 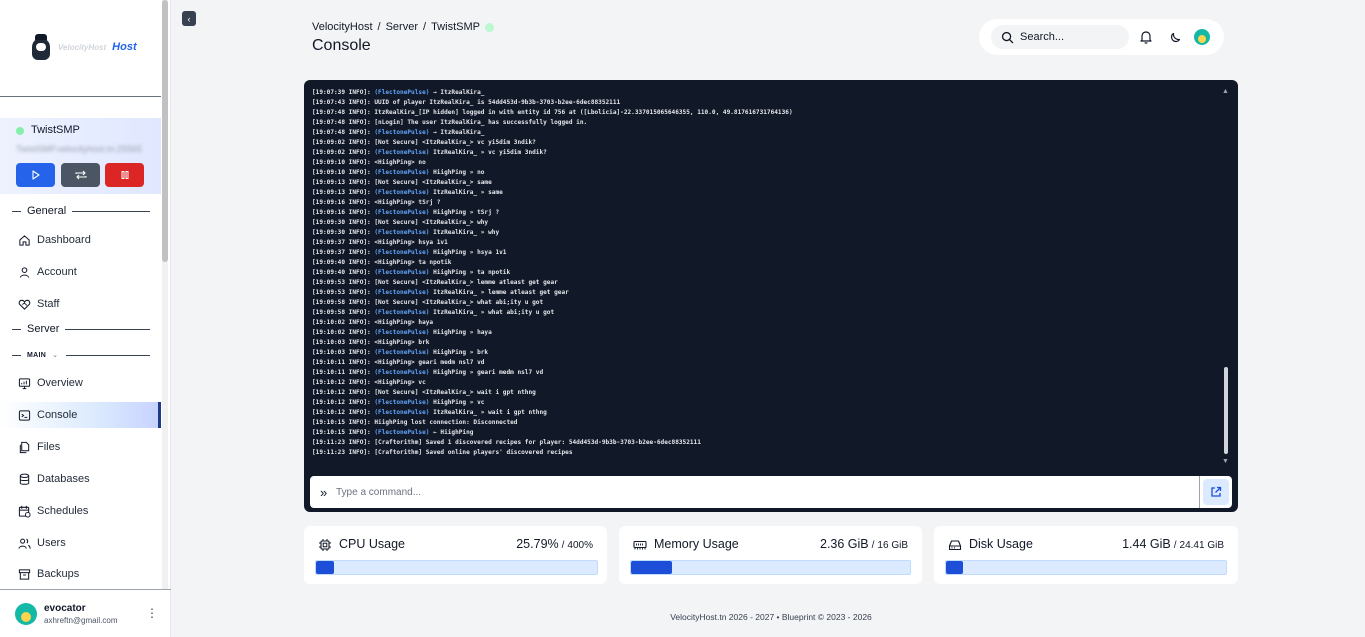 I want to click on more-vertical-icon: ⋮, so click(x=152, y=613).